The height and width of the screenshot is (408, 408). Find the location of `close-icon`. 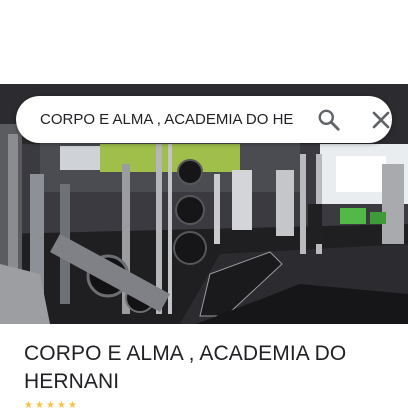

close-icon is located at coordinates (381, 120).